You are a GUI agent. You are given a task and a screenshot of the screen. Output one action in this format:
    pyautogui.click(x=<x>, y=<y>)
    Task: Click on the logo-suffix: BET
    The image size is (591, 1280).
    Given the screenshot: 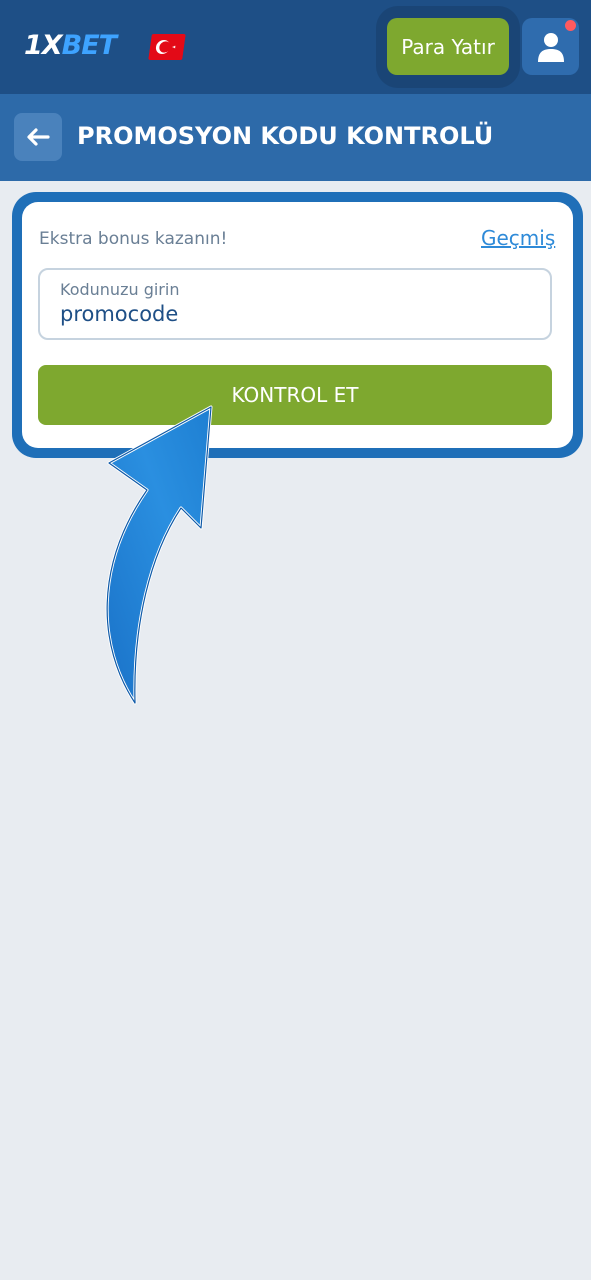 What is the action you would take?
    pyautogui.click(x=89, y=45)
    